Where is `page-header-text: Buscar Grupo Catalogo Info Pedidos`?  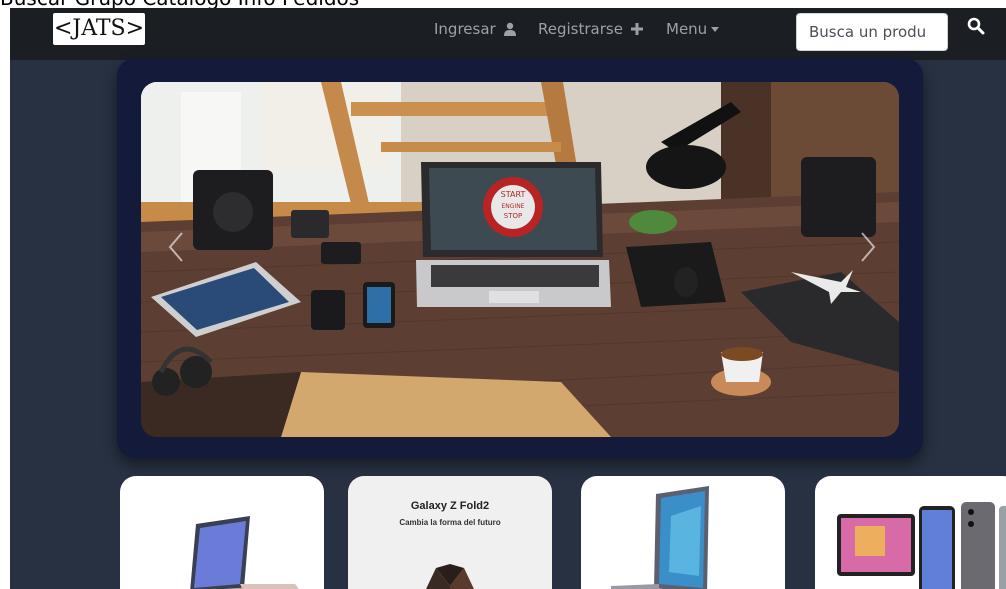 page-header-text: Buscar Grupo Catalogo Info Pedidos is located at coordinates (179, 4).